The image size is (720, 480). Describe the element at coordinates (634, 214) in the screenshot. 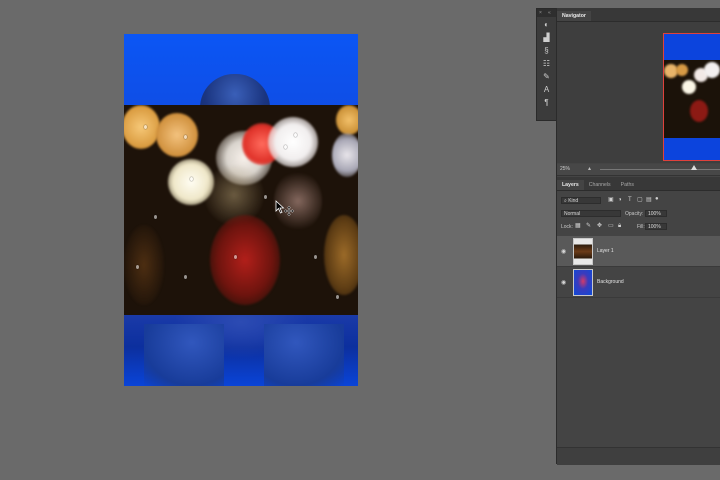

I see `opacity-label: Opacity:` at that location.